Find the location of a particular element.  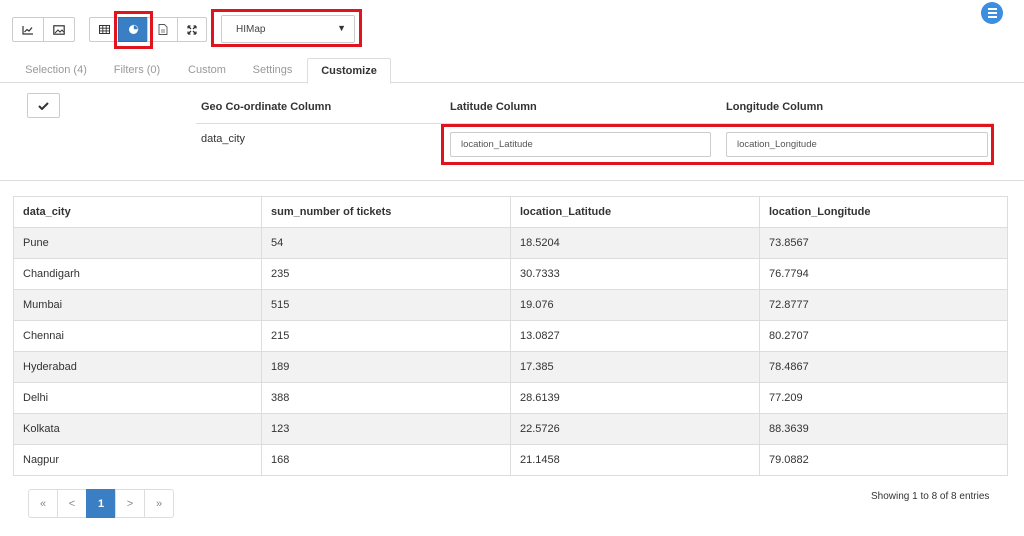

page-1-button: 1 is located at coordinates (101, 503).